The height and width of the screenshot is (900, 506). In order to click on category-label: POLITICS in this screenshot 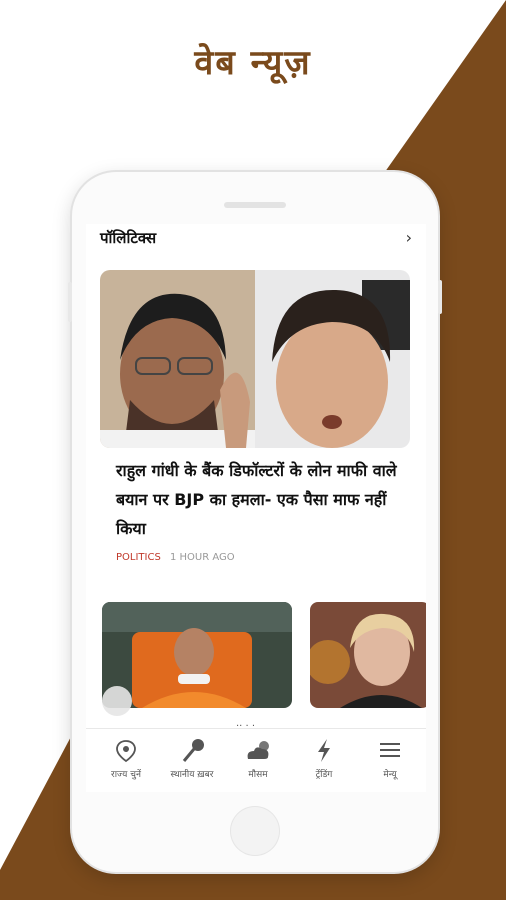, I will do `click(138, 557)`.